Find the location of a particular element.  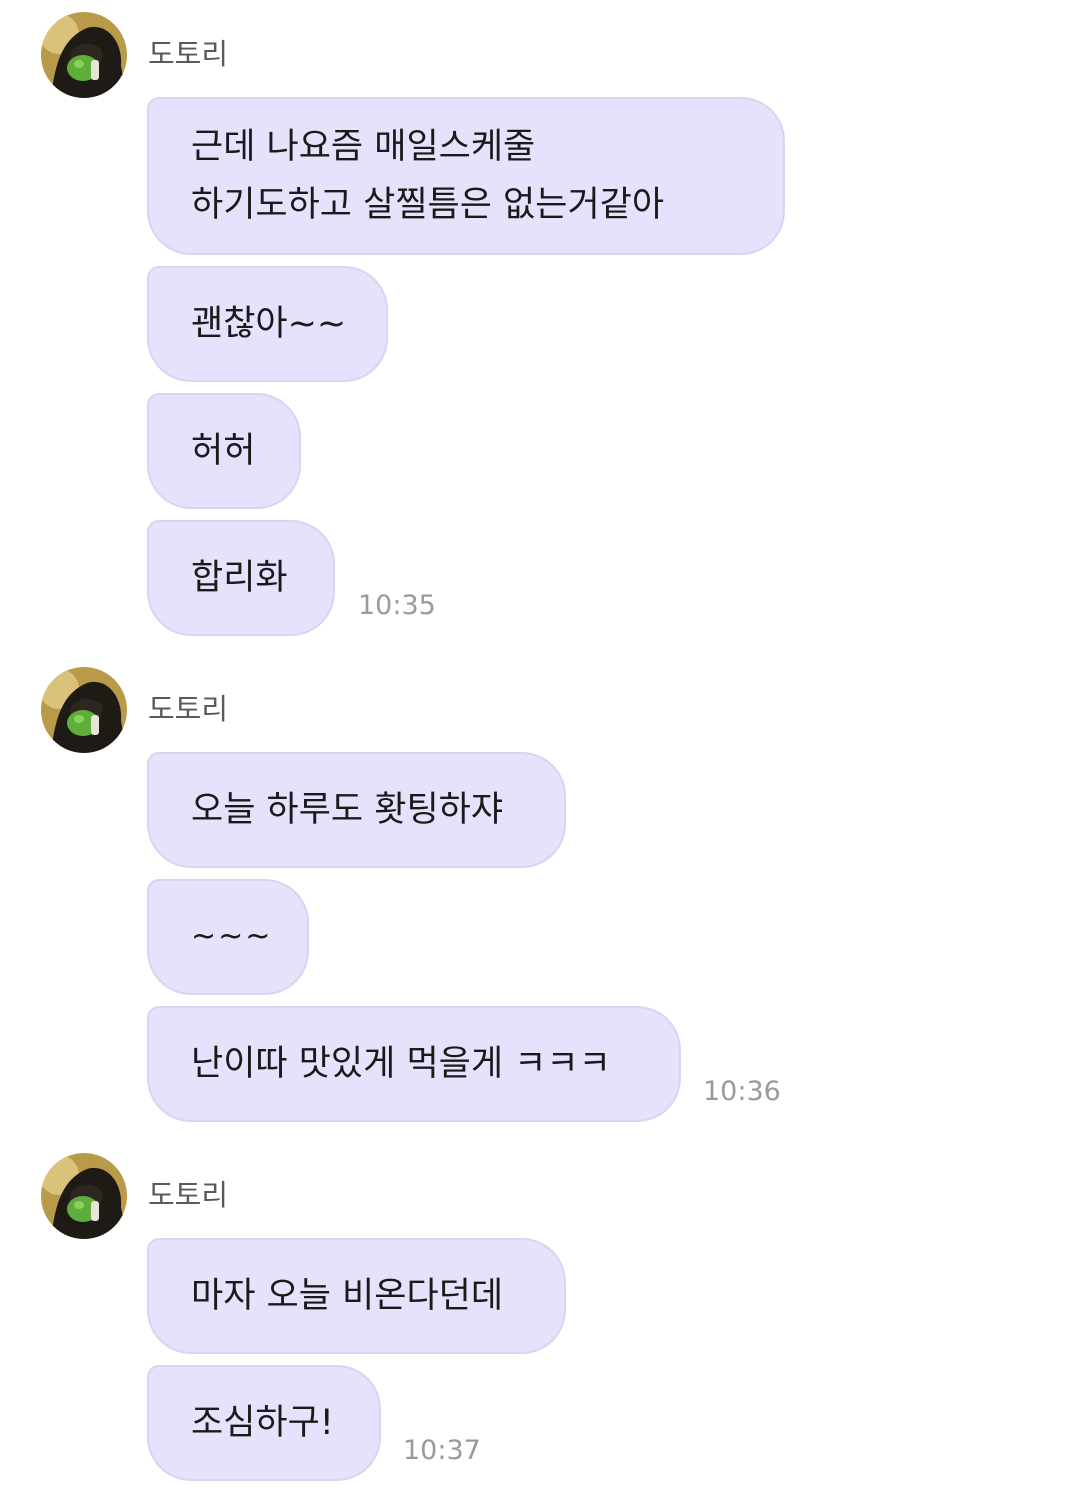

message-bubble: ~~~ is located at coordinates (228, 937).